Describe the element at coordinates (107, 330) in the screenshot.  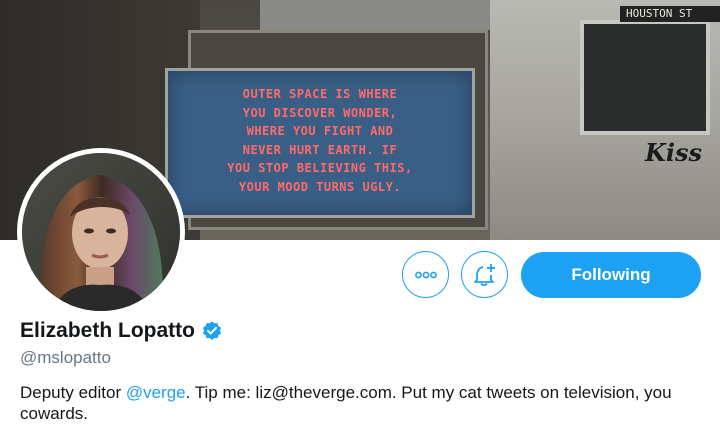
I see `display-name: Elizabeth Lopatto` at that location.